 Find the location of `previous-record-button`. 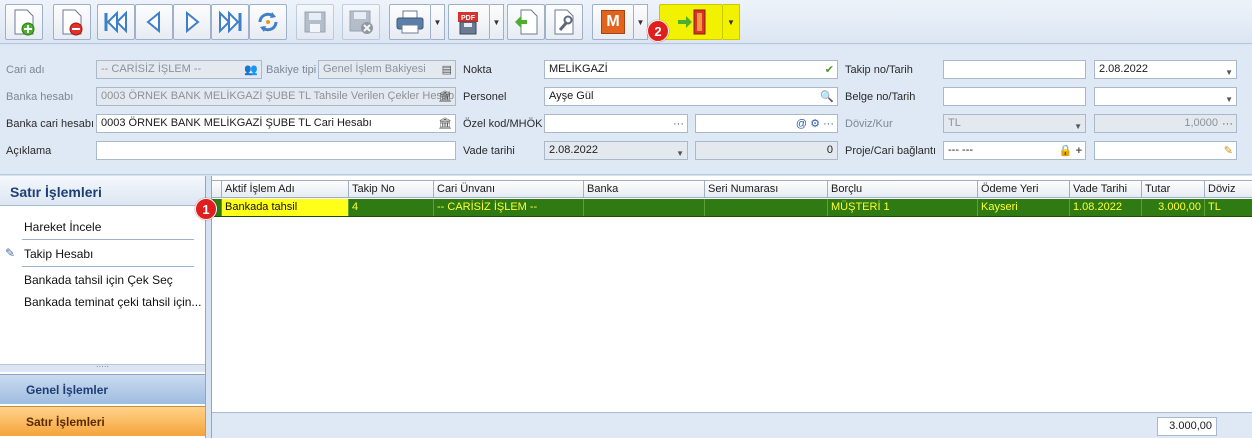

previous-record-button is located at coordinates (154, 22).